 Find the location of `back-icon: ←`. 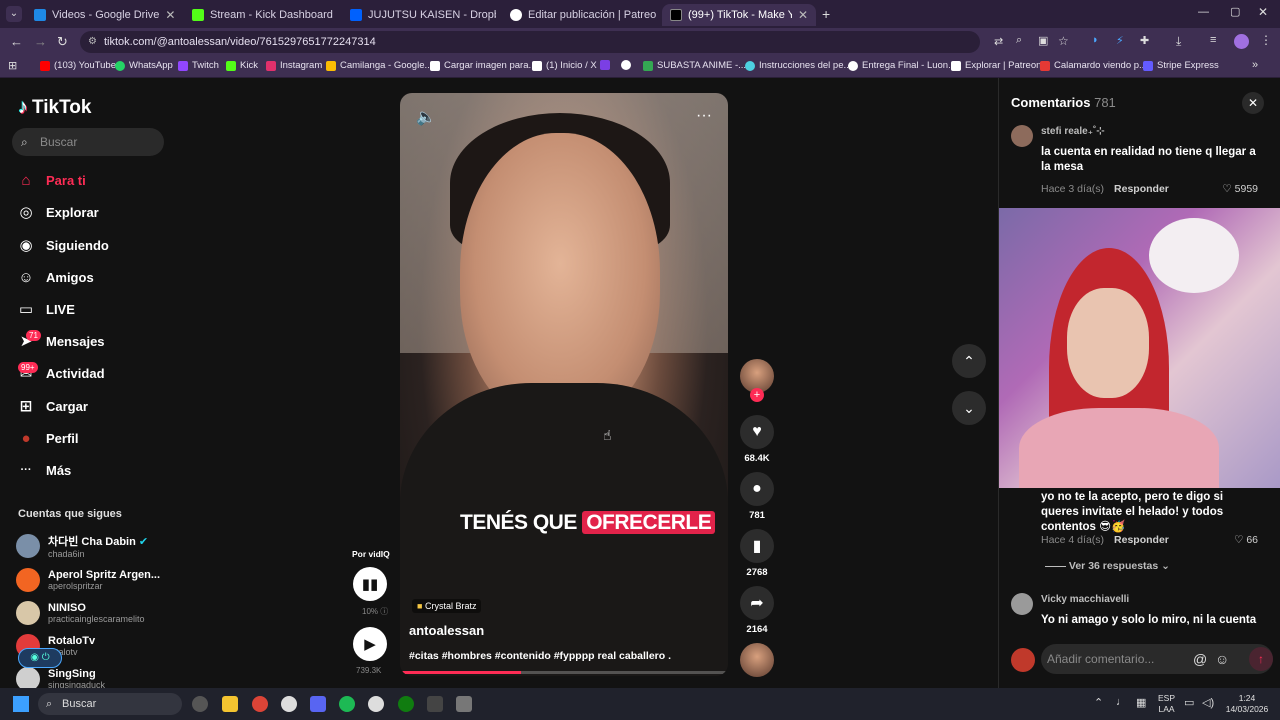

back-icon: ← is located at coordinates (16, 41).